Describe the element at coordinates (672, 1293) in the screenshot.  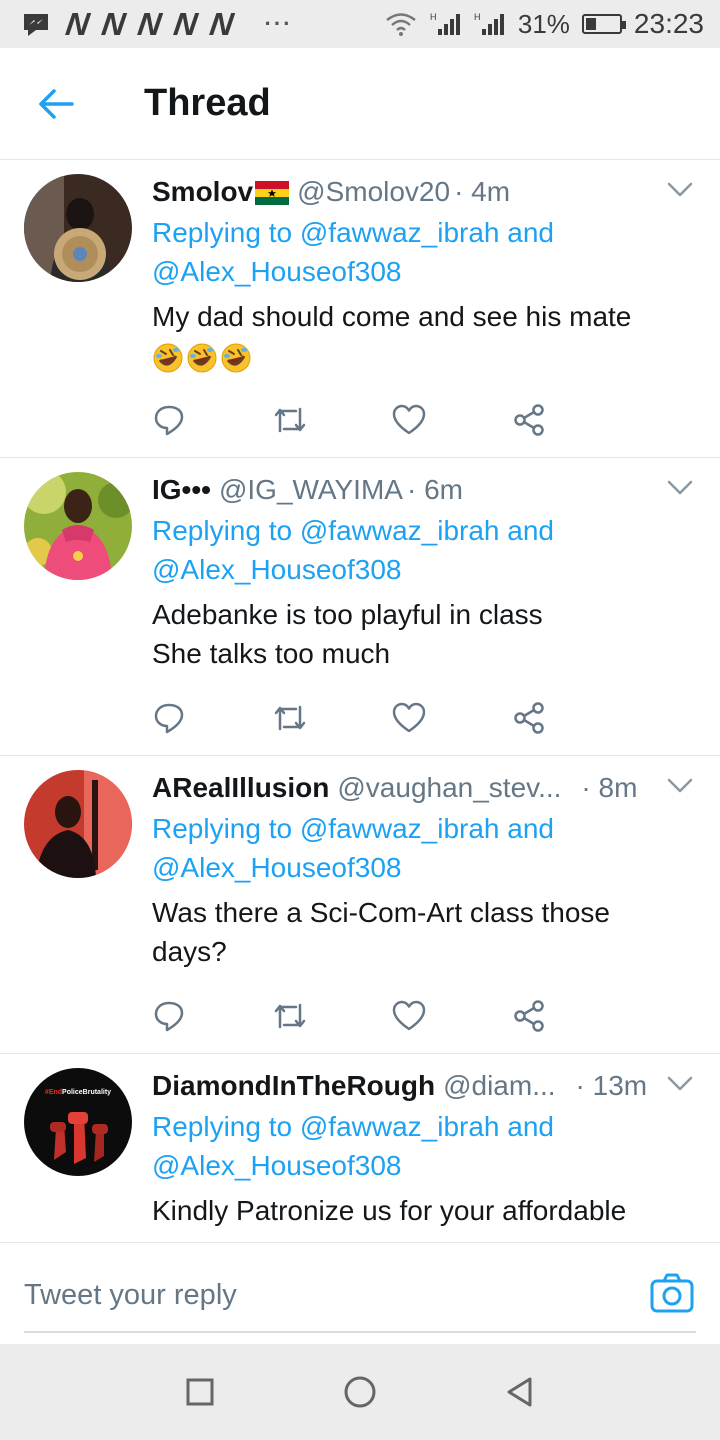
I see `camera-icon` at that location.